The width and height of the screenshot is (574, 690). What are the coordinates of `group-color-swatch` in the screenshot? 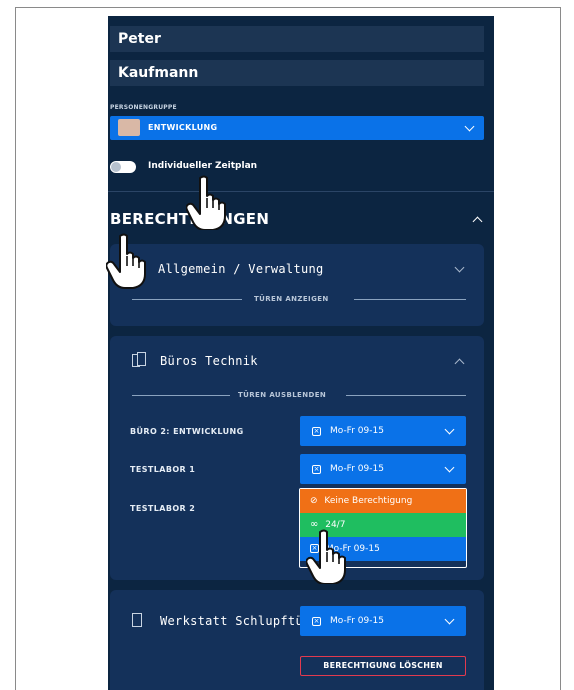 It's located at (129, 127).